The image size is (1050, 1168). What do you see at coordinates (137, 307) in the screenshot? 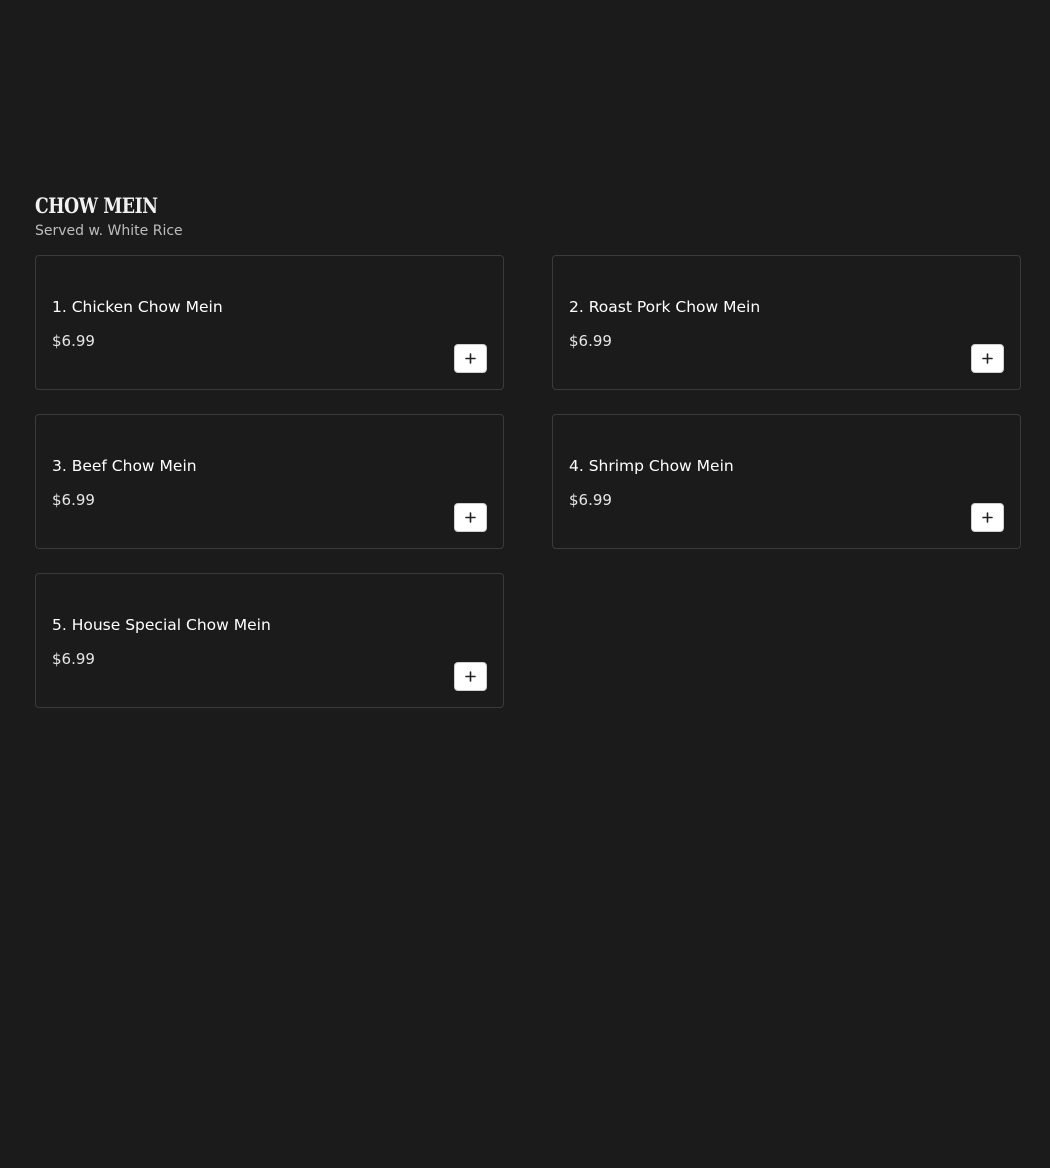
I see `item-name: 1. Chicken Chow Mein` at bounding box center [137, 307].